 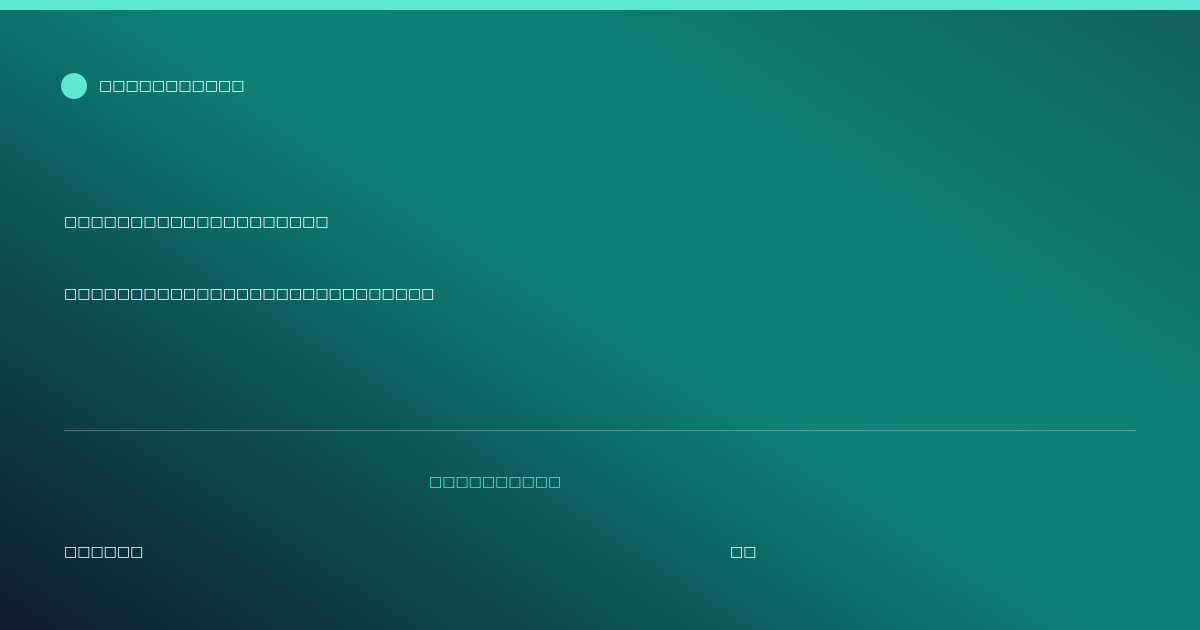 I want to click on brand: □□□□□□□□□□□, so click(x=153, y=86).